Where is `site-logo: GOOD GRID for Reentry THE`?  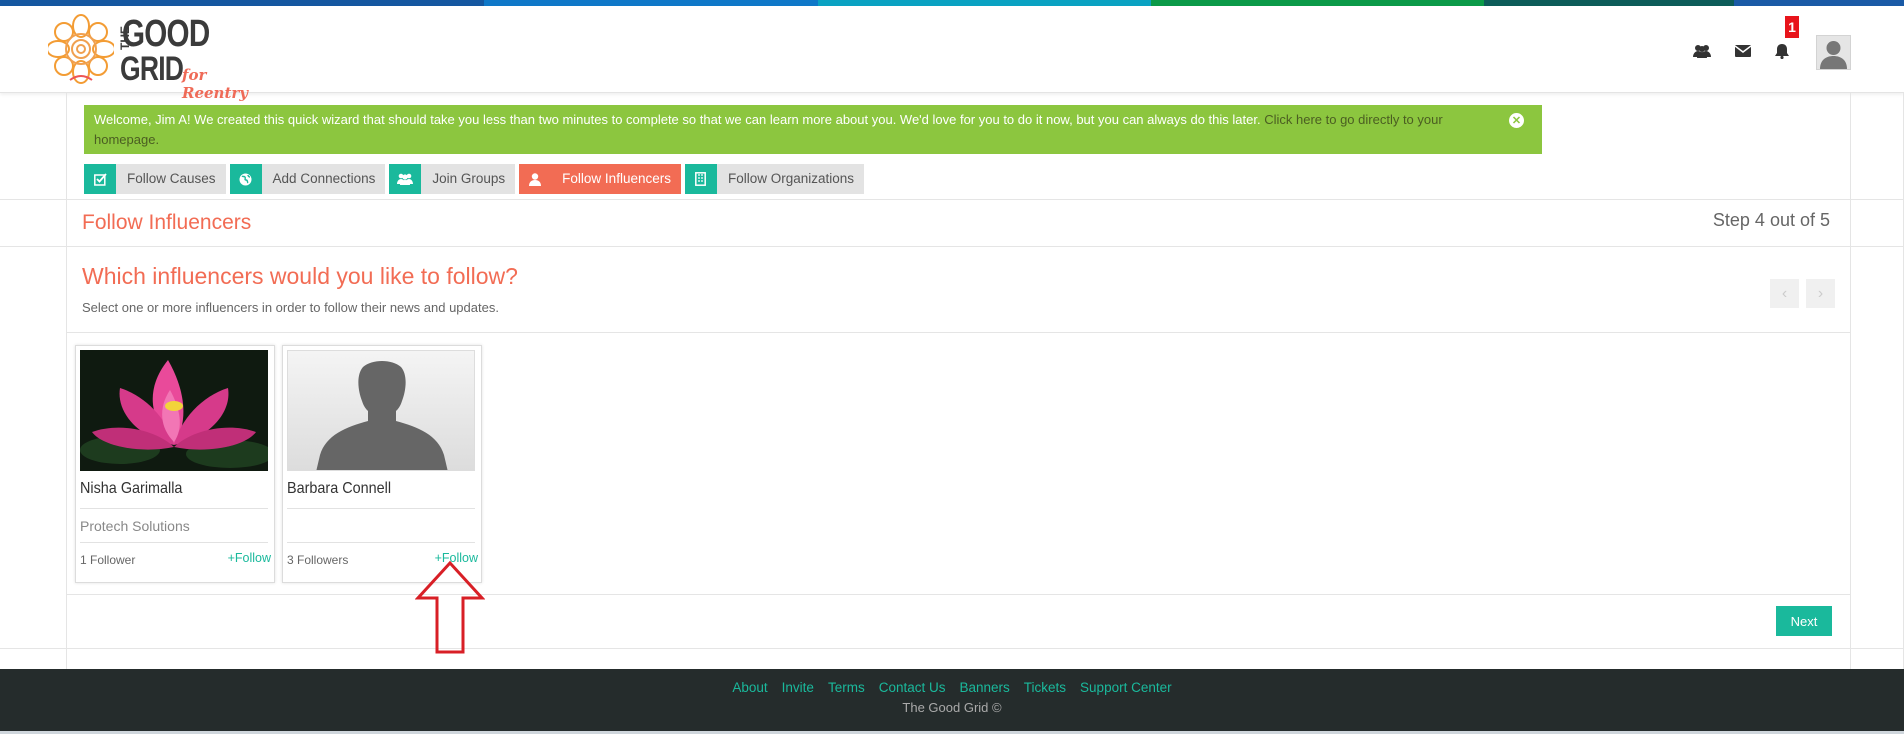 site-logo: GOOD GRID for Reentry THE is located at coordinates (158, 57).